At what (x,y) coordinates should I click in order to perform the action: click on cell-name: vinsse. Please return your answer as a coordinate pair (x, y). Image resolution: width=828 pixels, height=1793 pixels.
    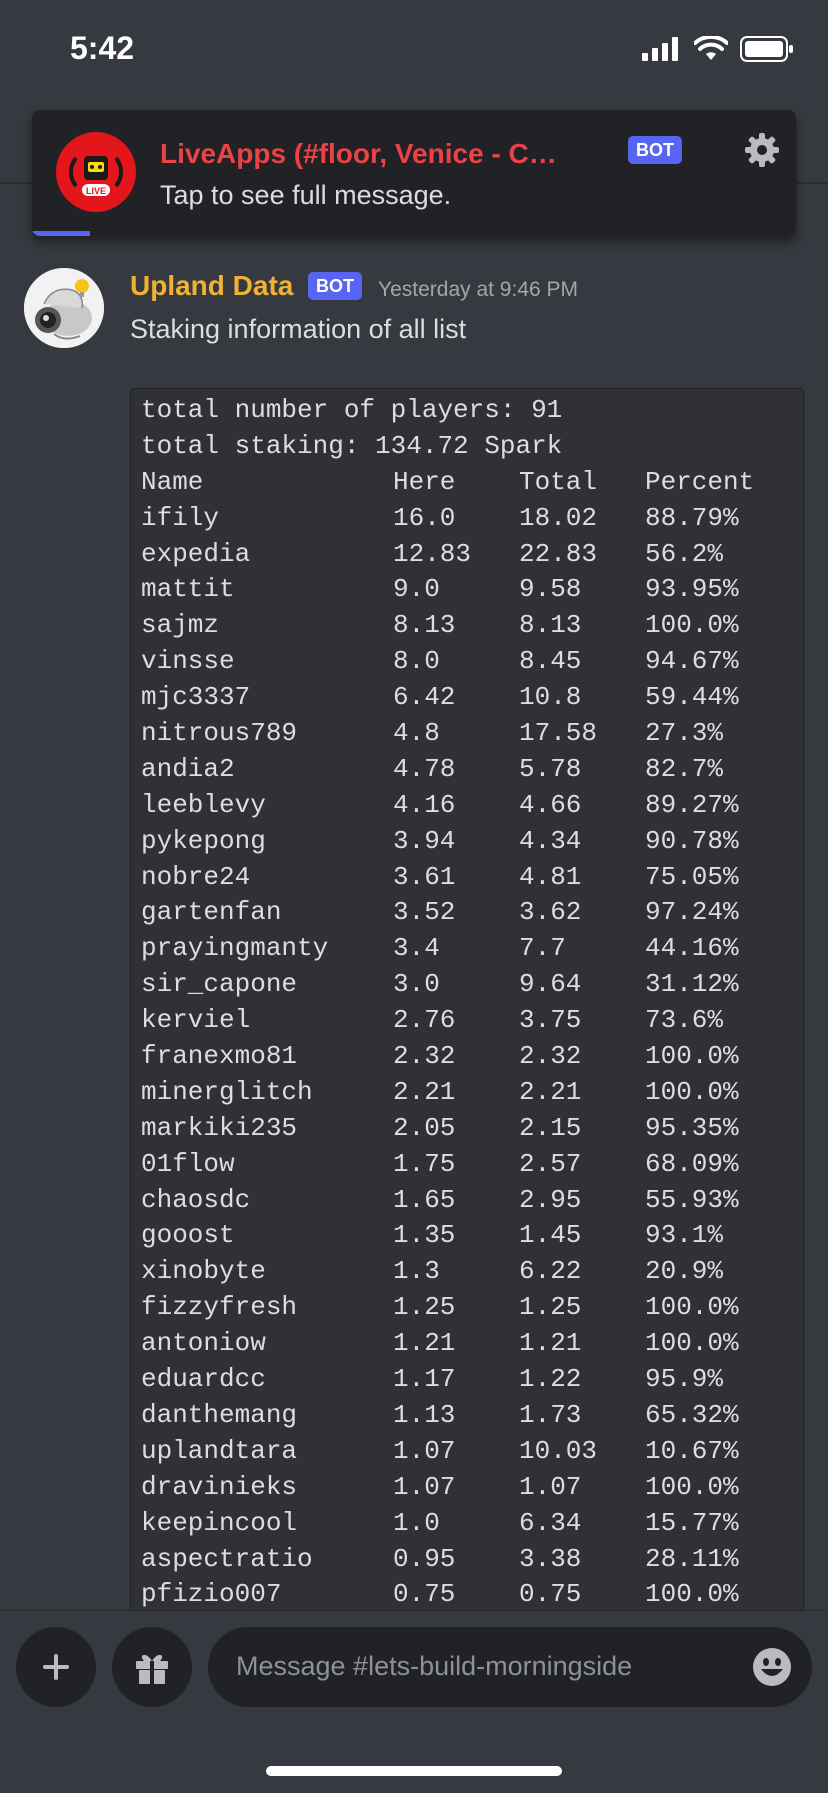
    Looking at the image, I should click on (188, 661).